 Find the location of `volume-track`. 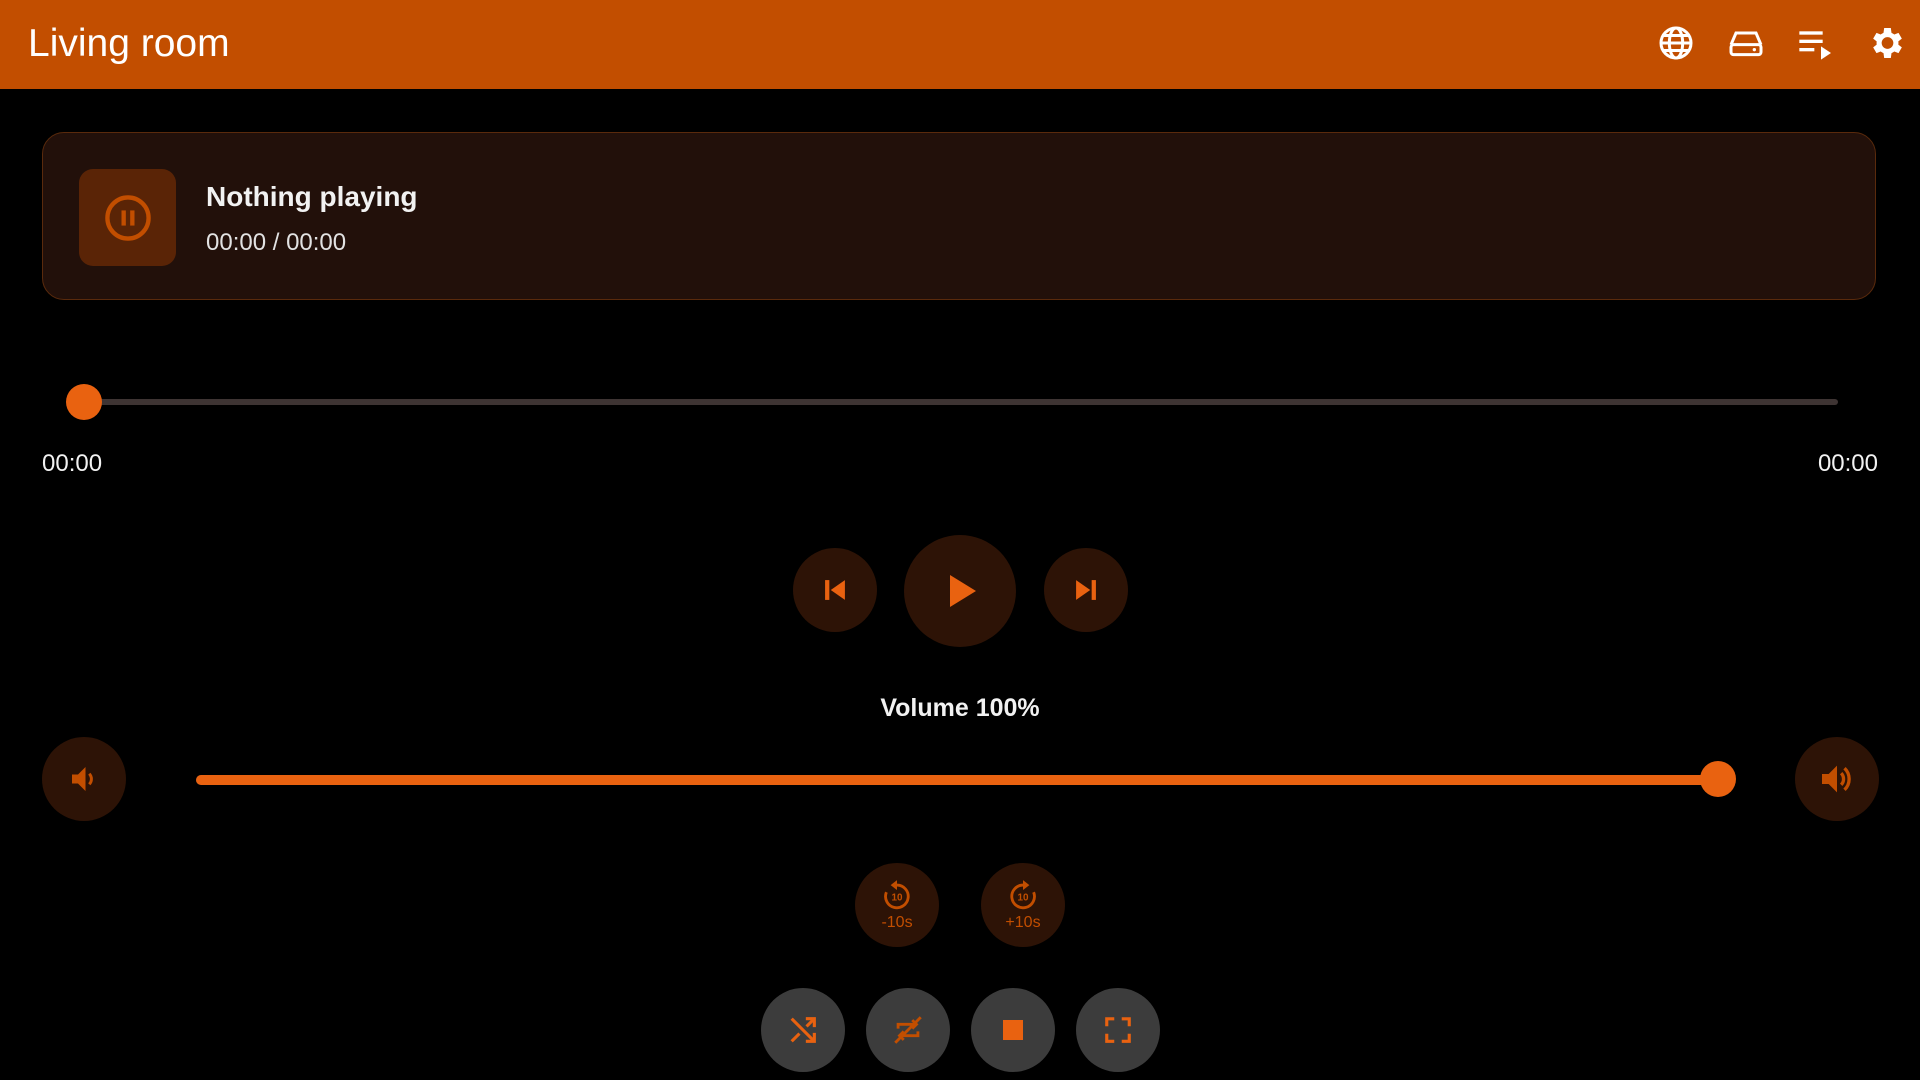

volume-track is located at coordinates (961, 780).